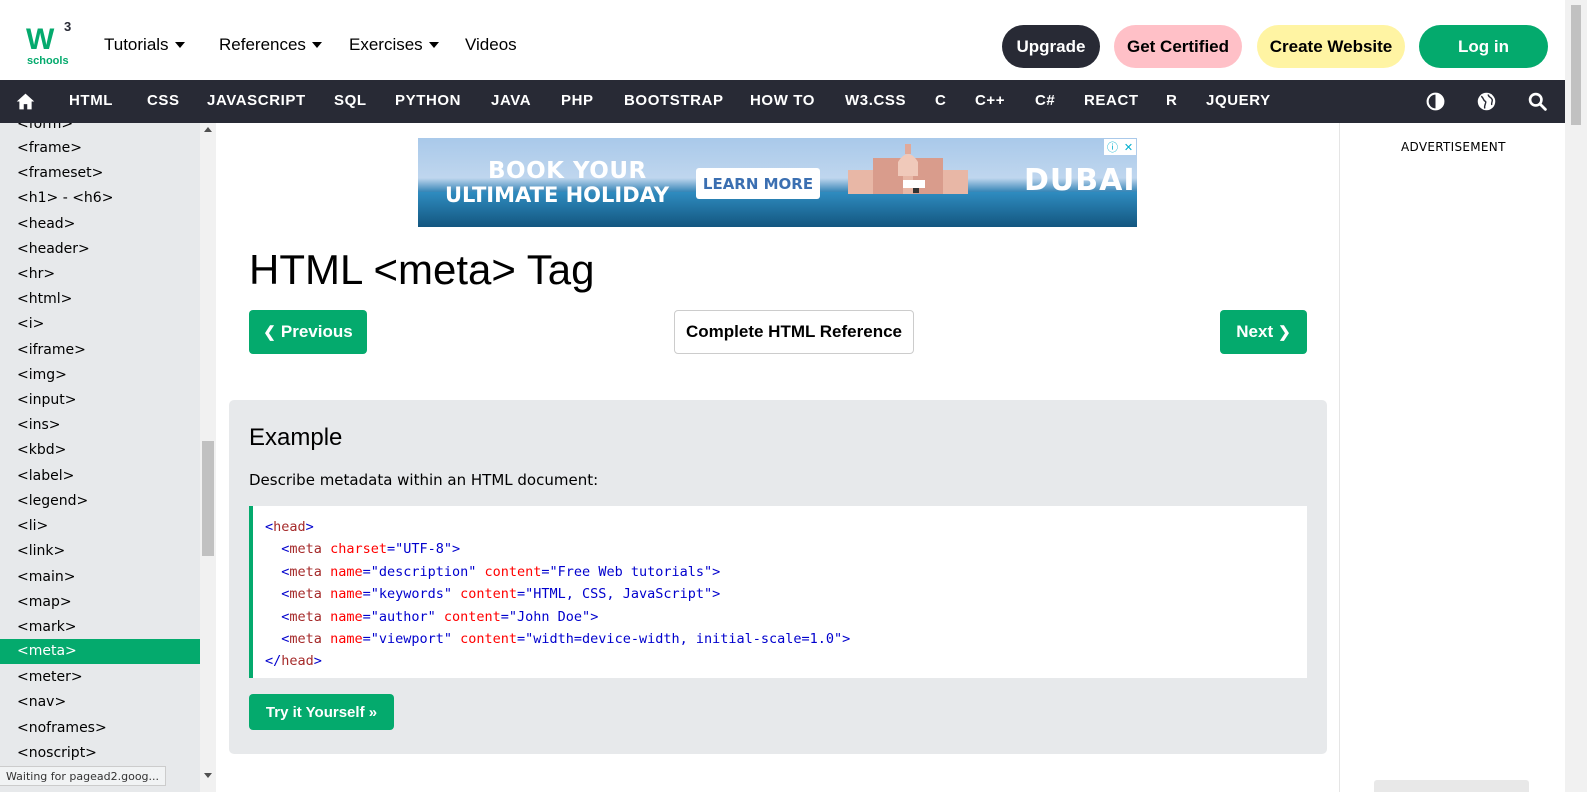  I want to click on sidebar-item: <legend>, so click(100, 501).